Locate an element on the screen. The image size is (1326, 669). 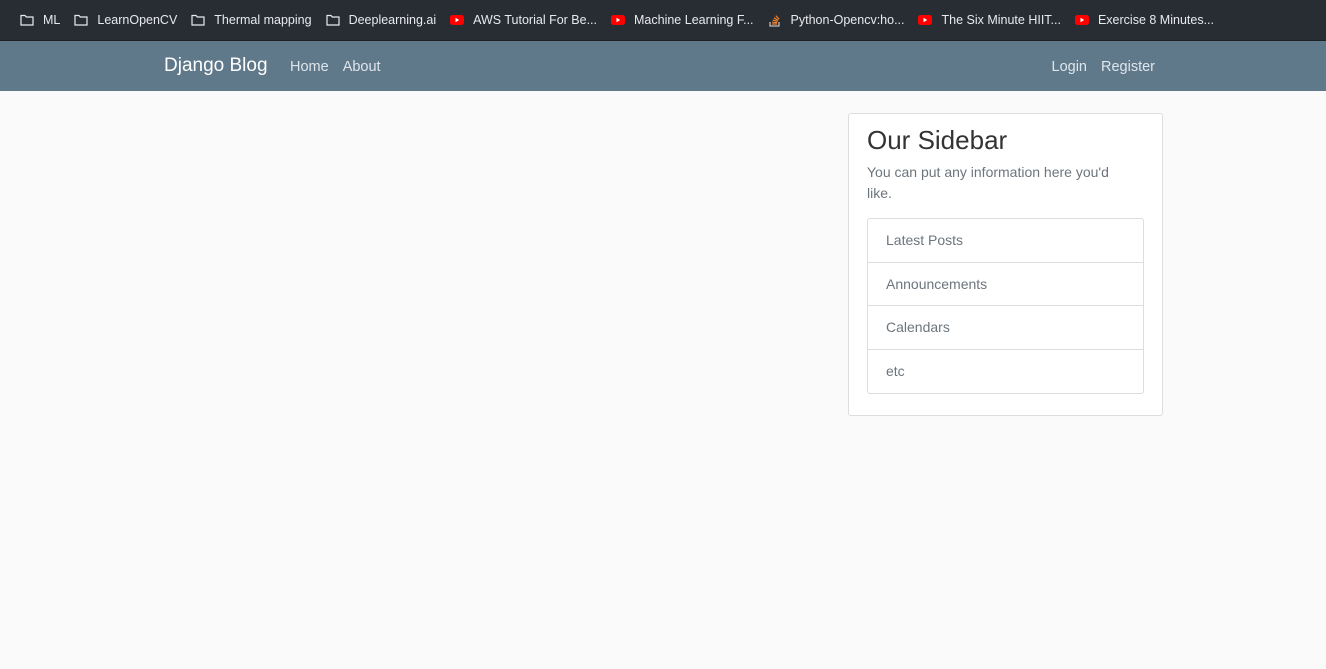
sidebar-item-calendars: Calendars is located at coordinates (1005, 328).